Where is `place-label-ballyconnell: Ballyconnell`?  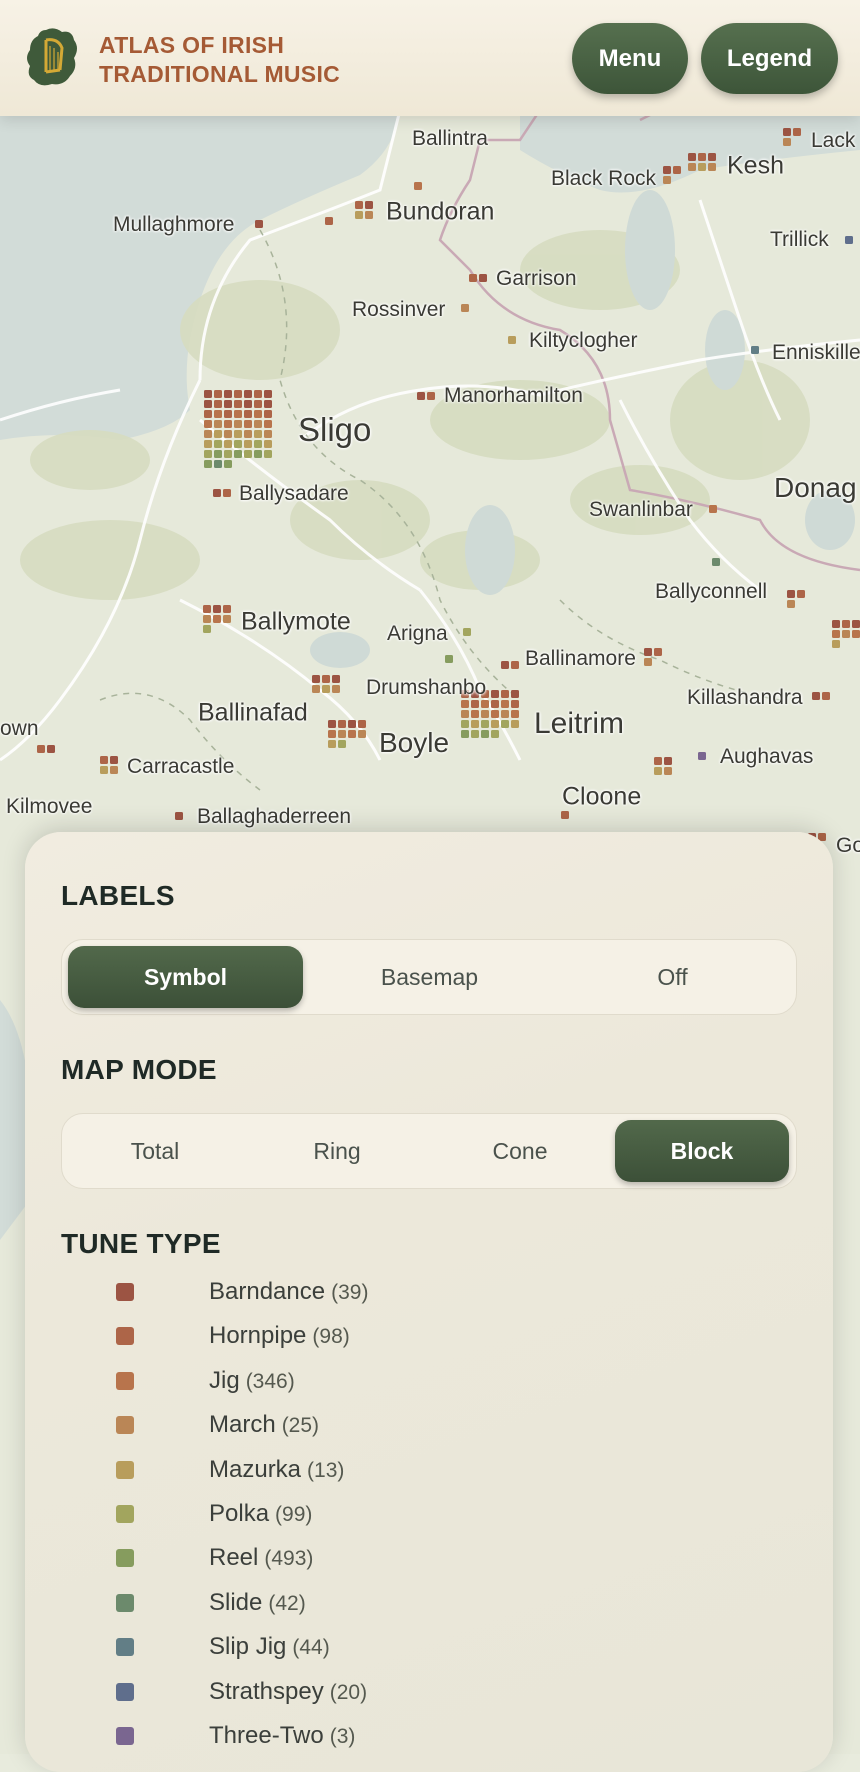 place-label-ballyconnell: Ballyconnell is located at coordinates (711, 591).